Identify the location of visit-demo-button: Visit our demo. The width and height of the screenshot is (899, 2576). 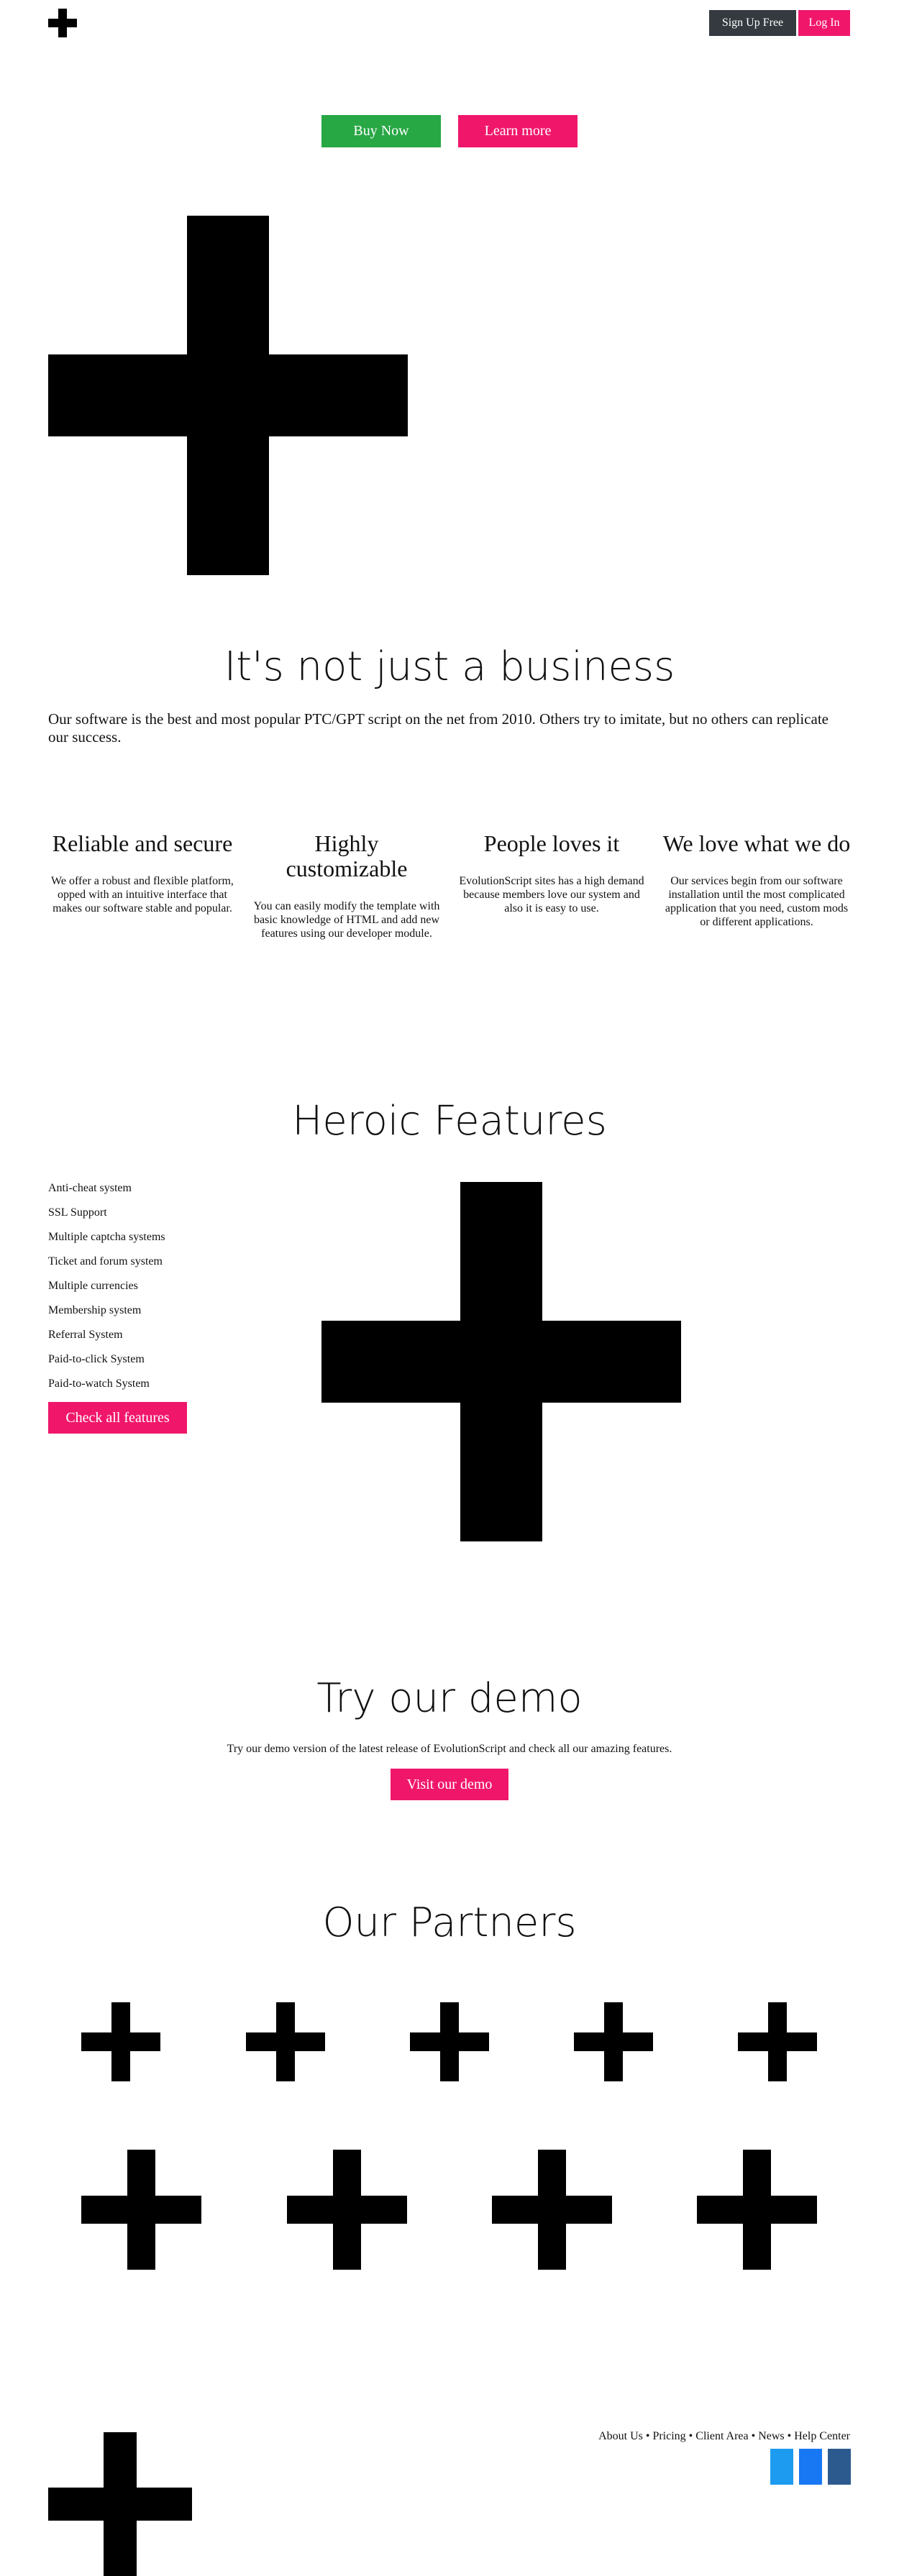
(449, 1784).